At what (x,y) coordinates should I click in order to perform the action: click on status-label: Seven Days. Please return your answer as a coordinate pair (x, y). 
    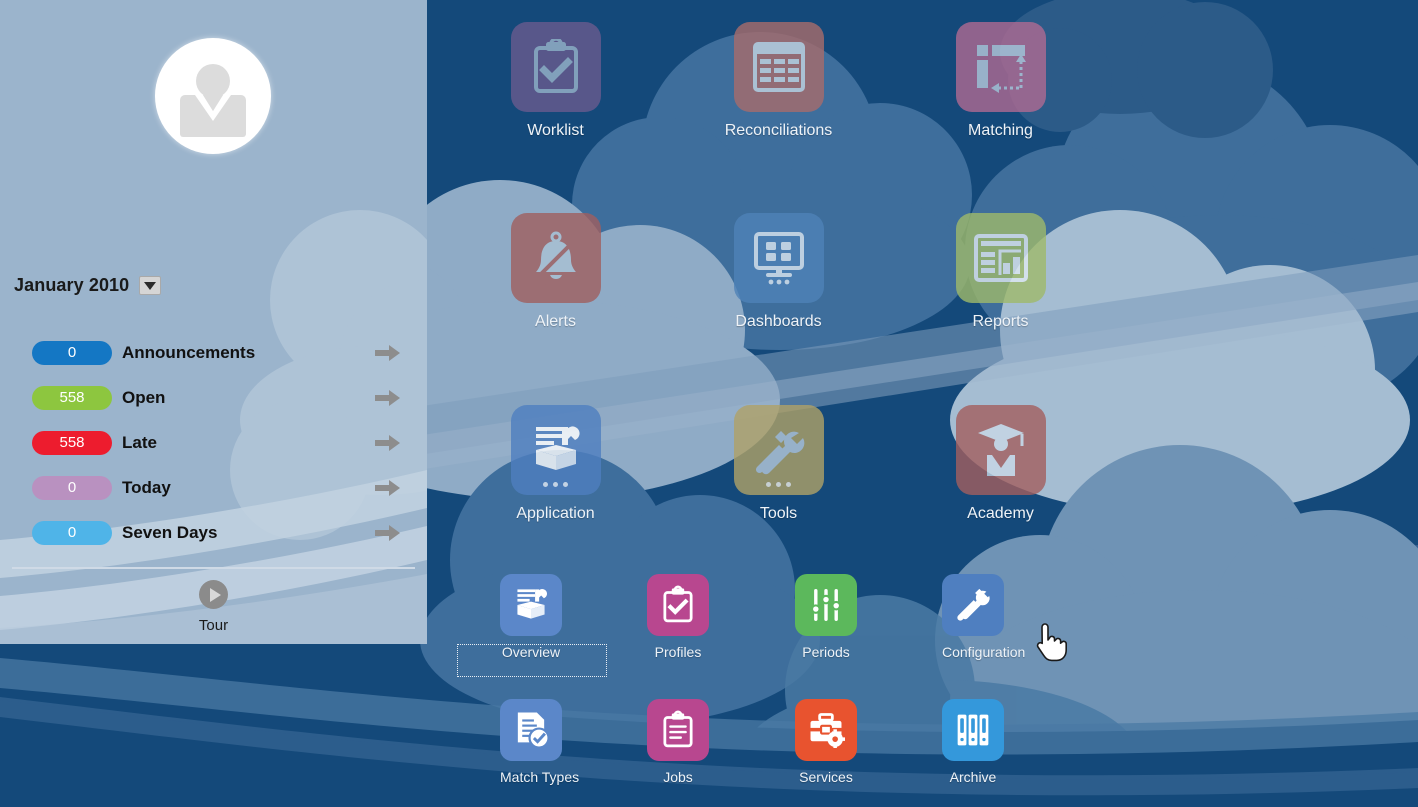
    Looking at the image, I should click on (170, 532).